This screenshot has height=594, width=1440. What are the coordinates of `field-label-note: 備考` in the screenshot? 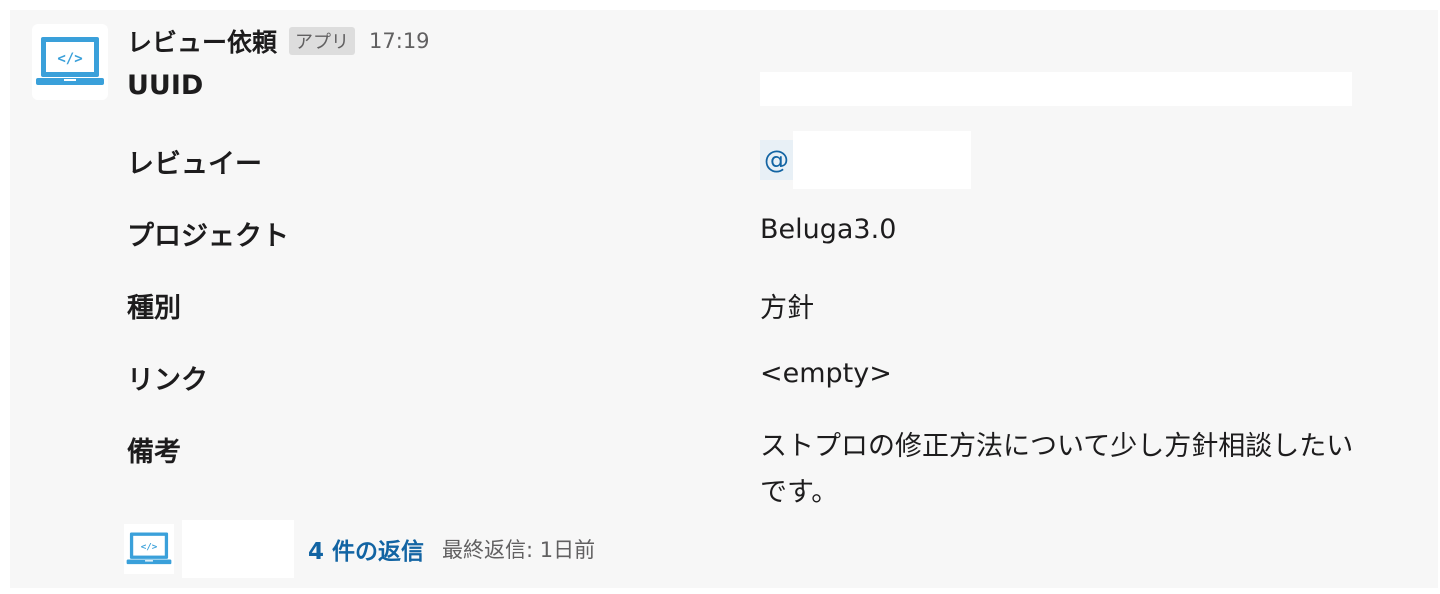 It's located at (154, 452).